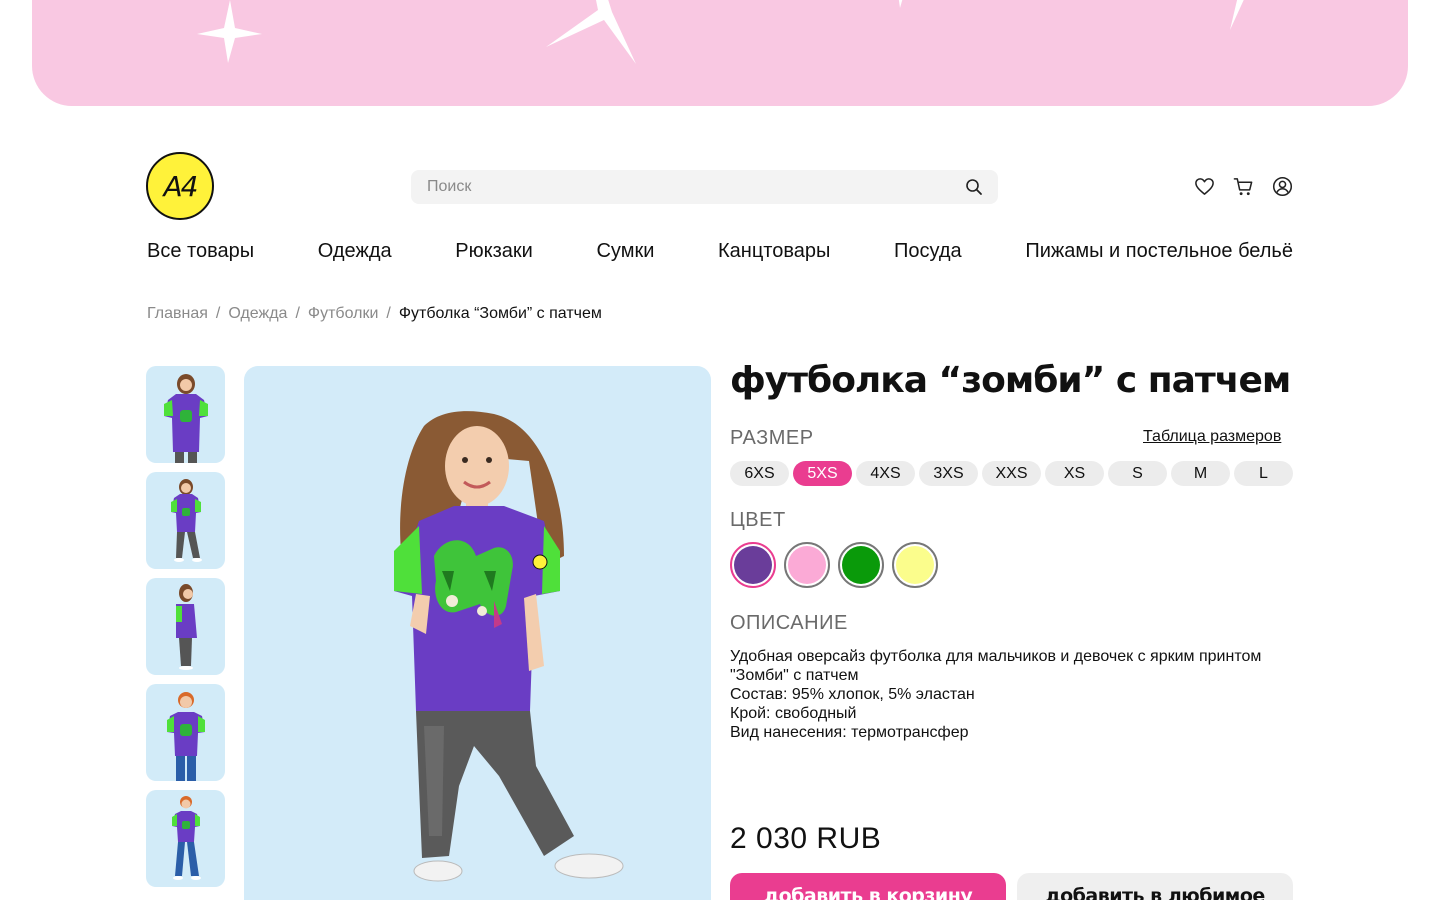  What do you see at coordinates (807, 565) in the screenshot?
I see `color-swatch-pink` at bounding box center [807, 565].